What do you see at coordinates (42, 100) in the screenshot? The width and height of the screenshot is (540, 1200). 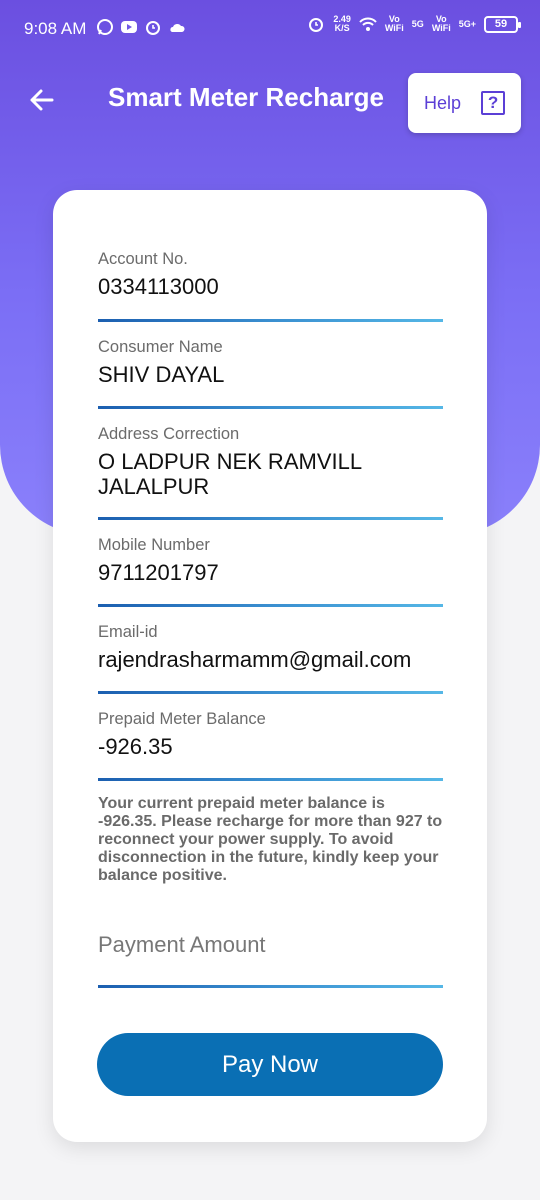 I see `back-arrow-icon` at bounding box center [42, 100].